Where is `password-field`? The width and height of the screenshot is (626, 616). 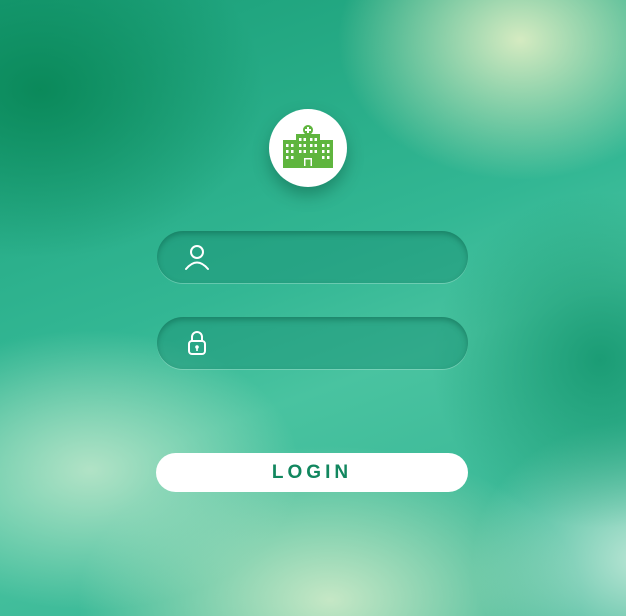
password-field is located at coordinates (312, 343).